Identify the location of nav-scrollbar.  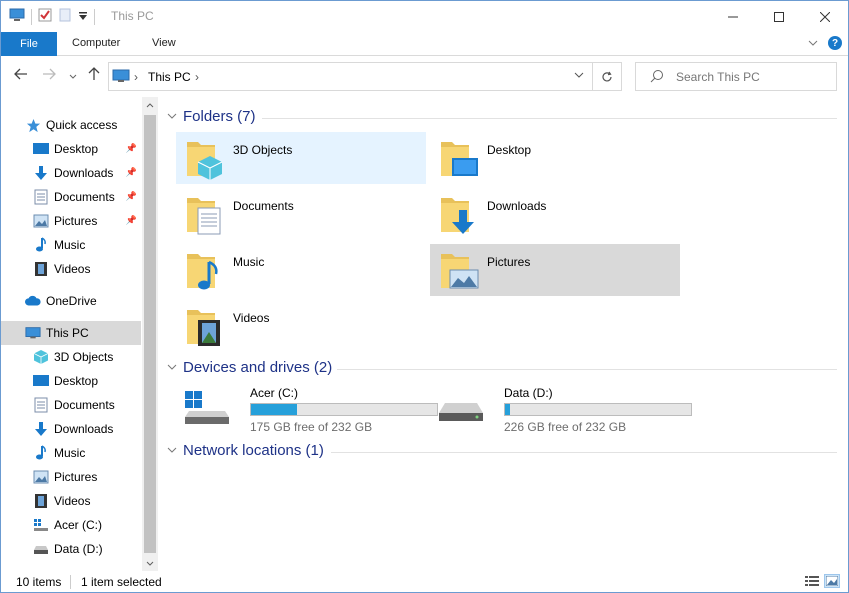
(150, 334).